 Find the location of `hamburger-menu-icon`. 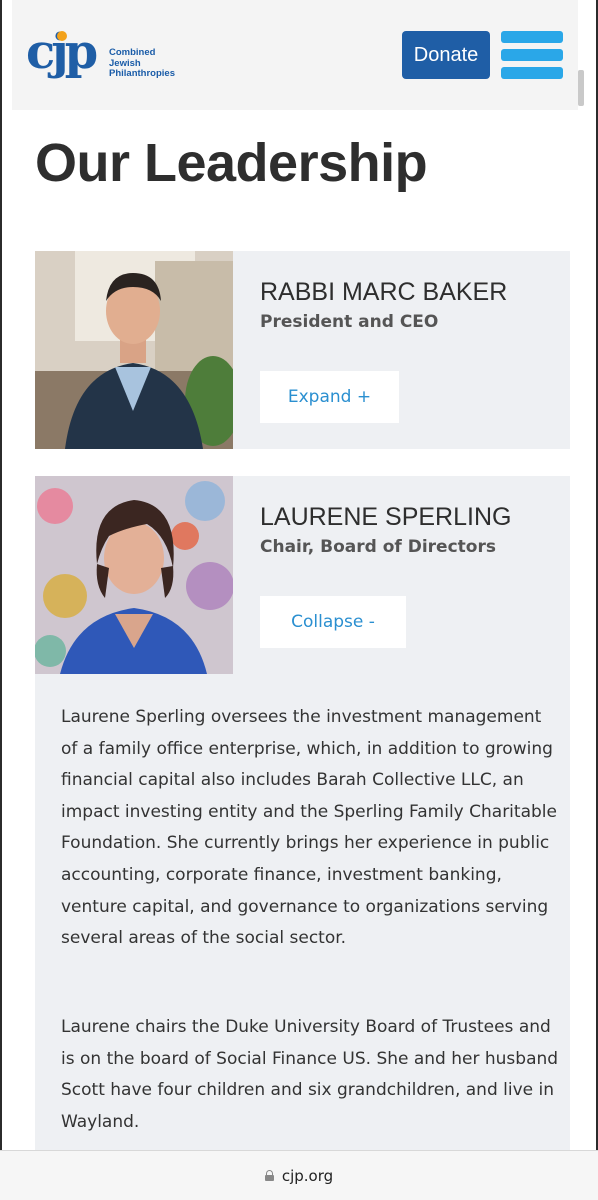

hamburger-menu-icon is located at coordinates (532, 55).